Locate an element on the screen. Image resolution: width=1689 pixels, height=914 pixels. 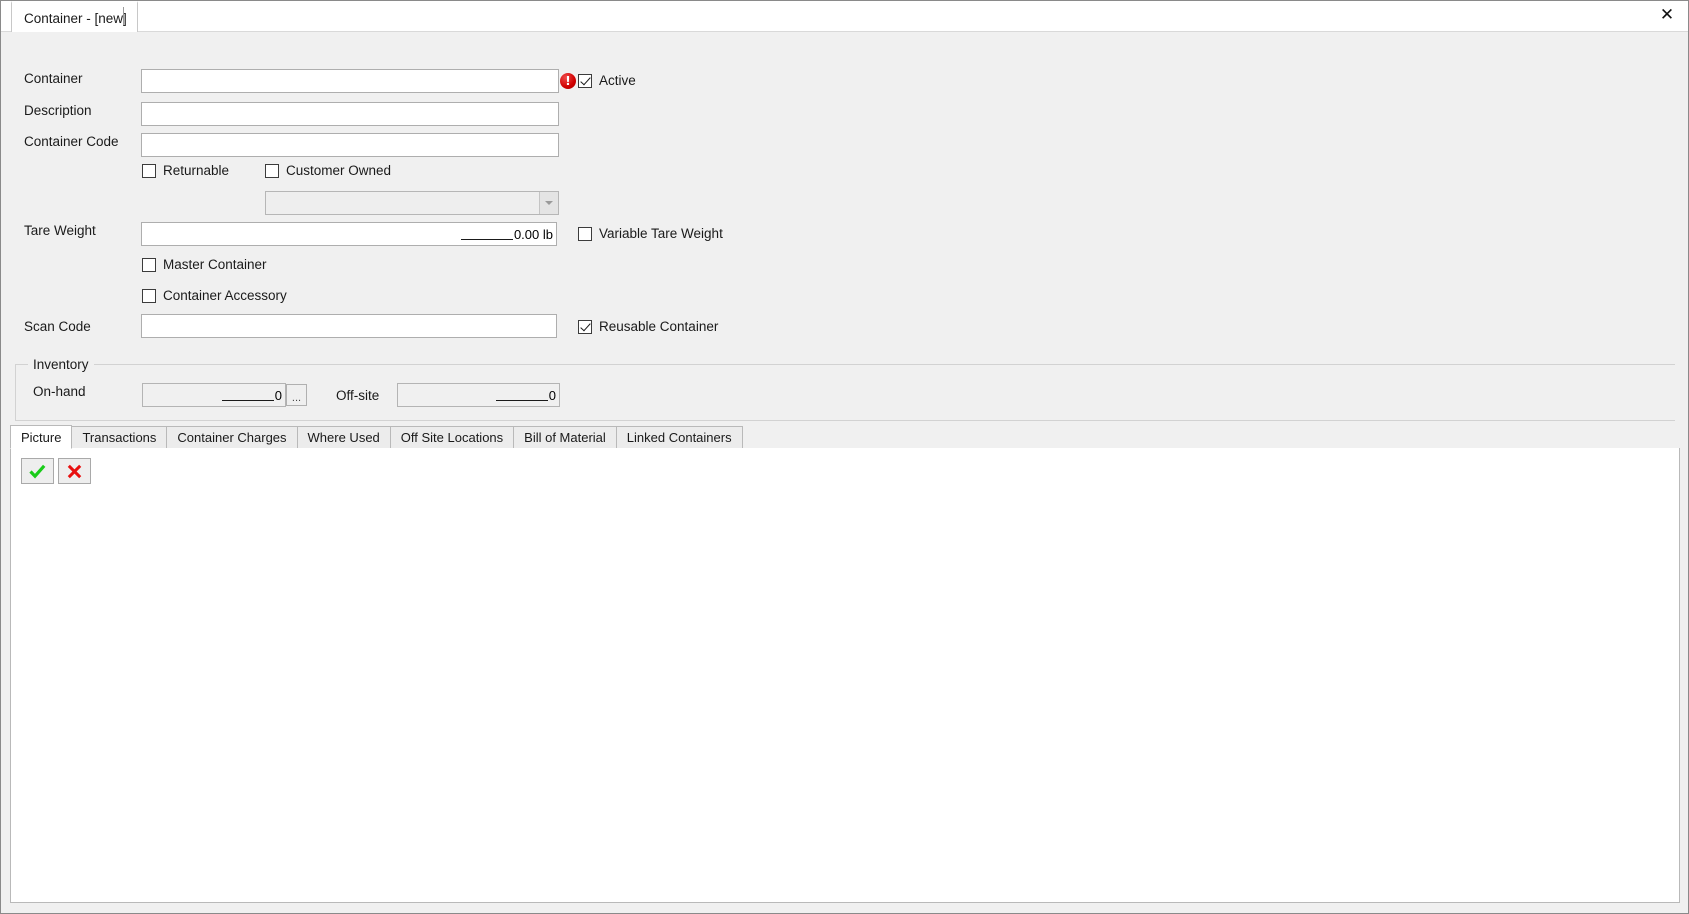
cross-icon is located at coordinates (74, 471).